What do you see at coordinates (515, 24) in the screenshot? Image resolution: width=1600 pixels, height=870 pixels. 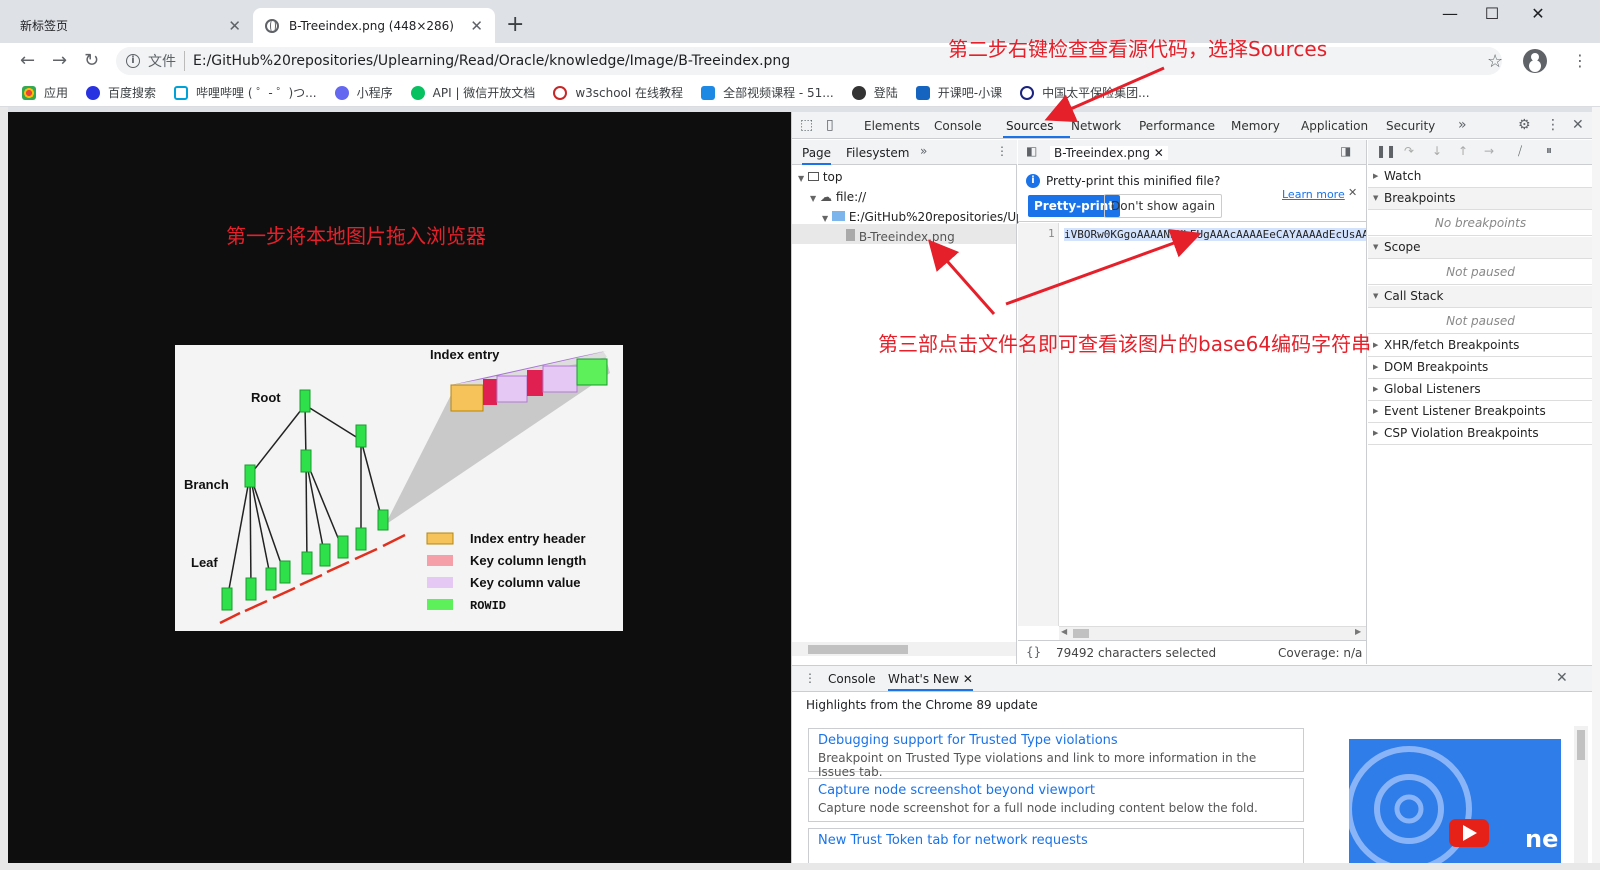 I see `new-tab-plus-icon: +` at bounding box center [515, 24].